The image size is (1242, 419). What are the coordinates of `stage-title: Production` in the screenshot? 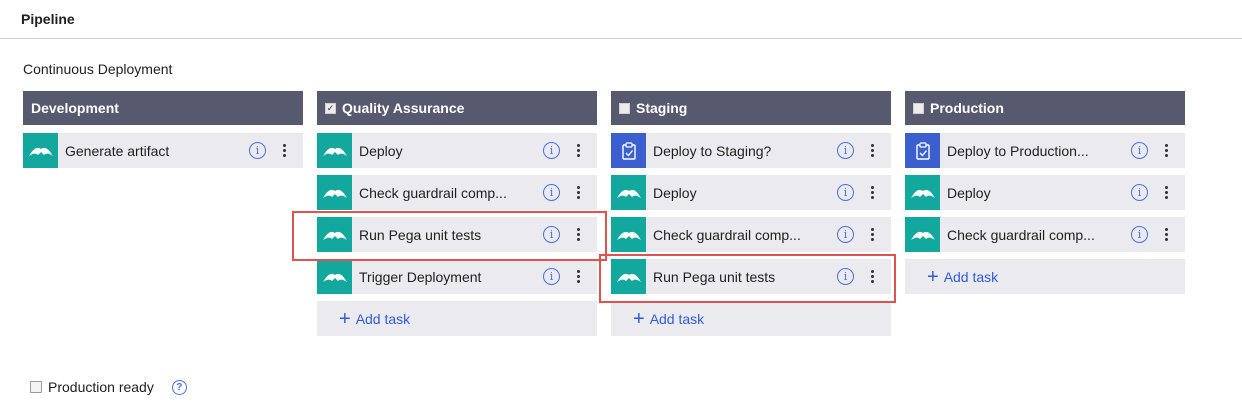 It's located at (967, 108).